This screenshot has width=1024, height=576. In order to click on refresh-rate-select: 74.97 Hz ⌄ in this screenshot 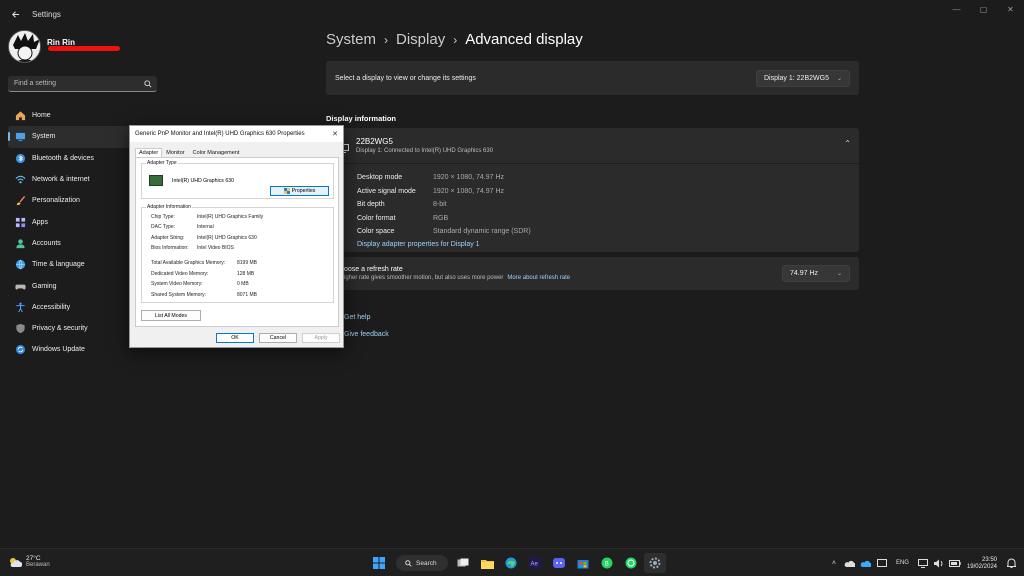, I will do `click(816, 273)`.